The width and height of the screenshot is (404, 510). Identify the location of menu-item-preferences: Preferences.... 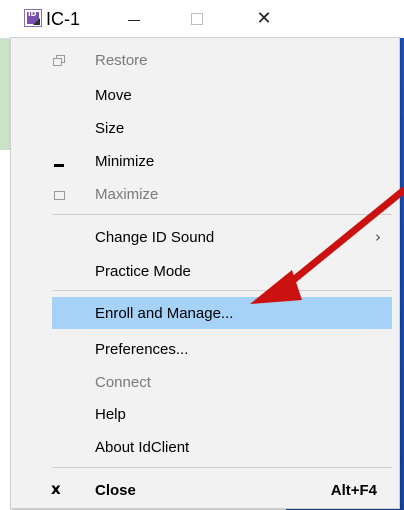
(205, 349).